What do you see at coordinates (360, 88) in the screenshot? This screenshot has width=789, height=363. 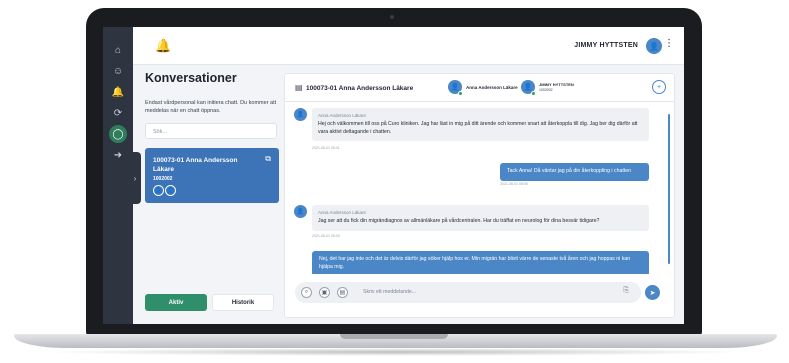 I see `chat-title: 100073-01 Anna Andersson Läkare` at bounding box center [360, 88].